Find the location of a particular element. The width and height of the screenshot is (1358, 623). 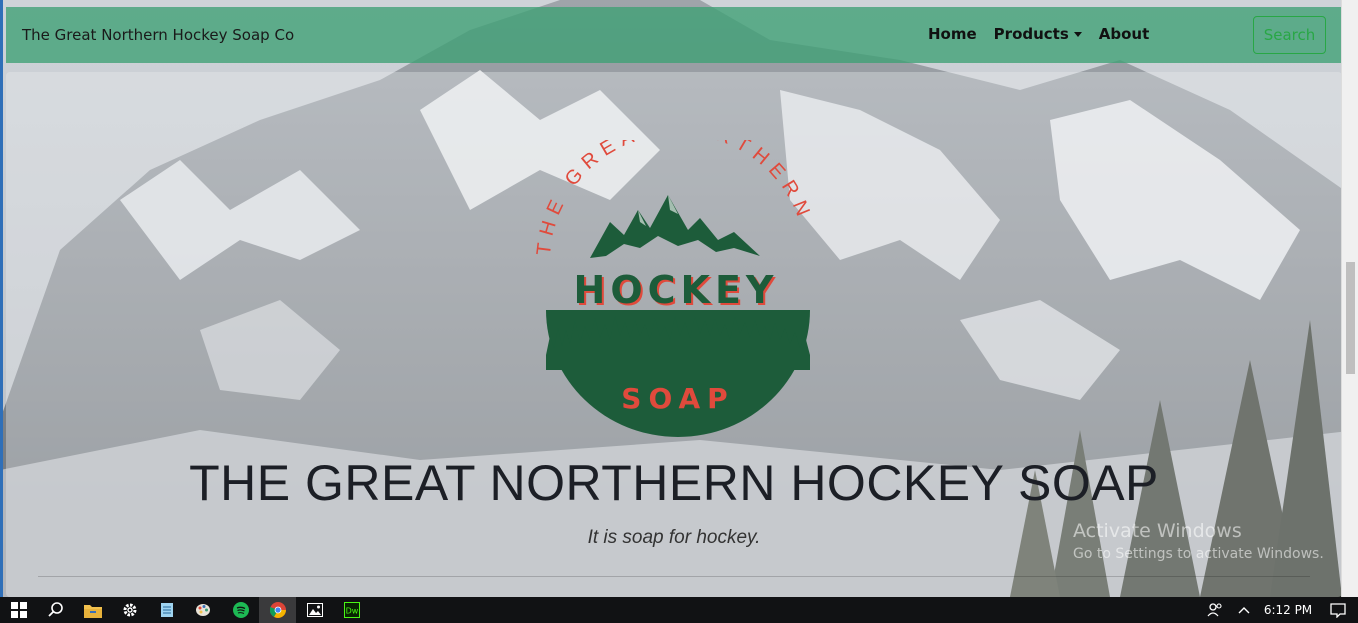

logo-hockey-text: HOCKEY is located at coordinates (676, 290).